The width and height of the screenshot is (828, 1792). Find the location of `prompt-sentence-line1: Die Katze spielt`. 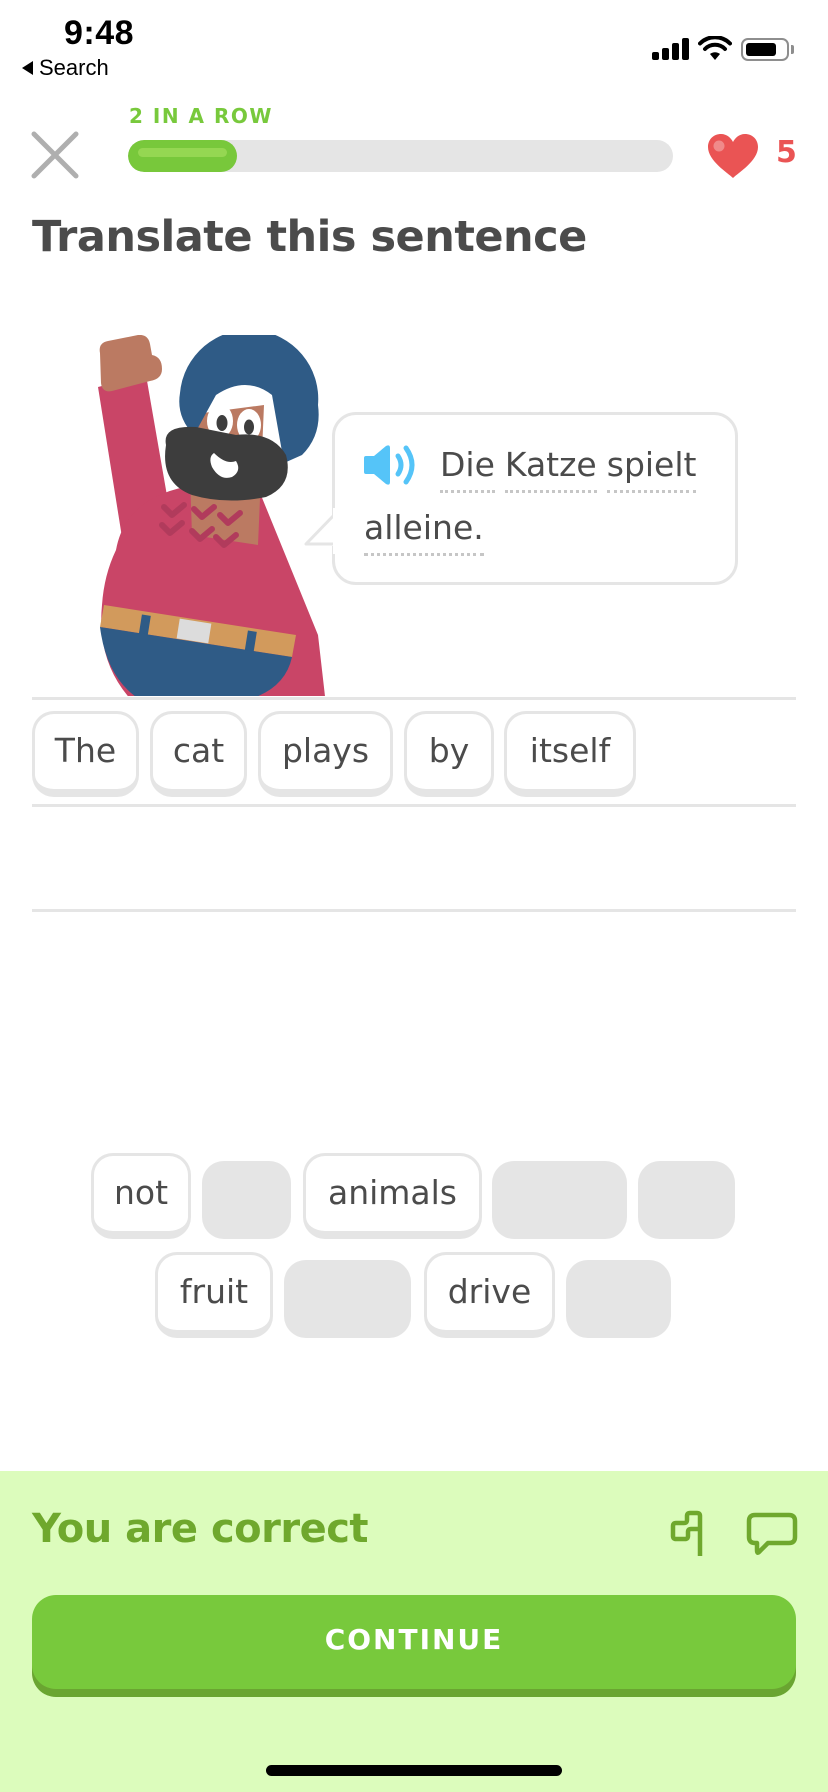

prompt-sentence-line1: Die Katze spielt is located at coordinates (568, 469).